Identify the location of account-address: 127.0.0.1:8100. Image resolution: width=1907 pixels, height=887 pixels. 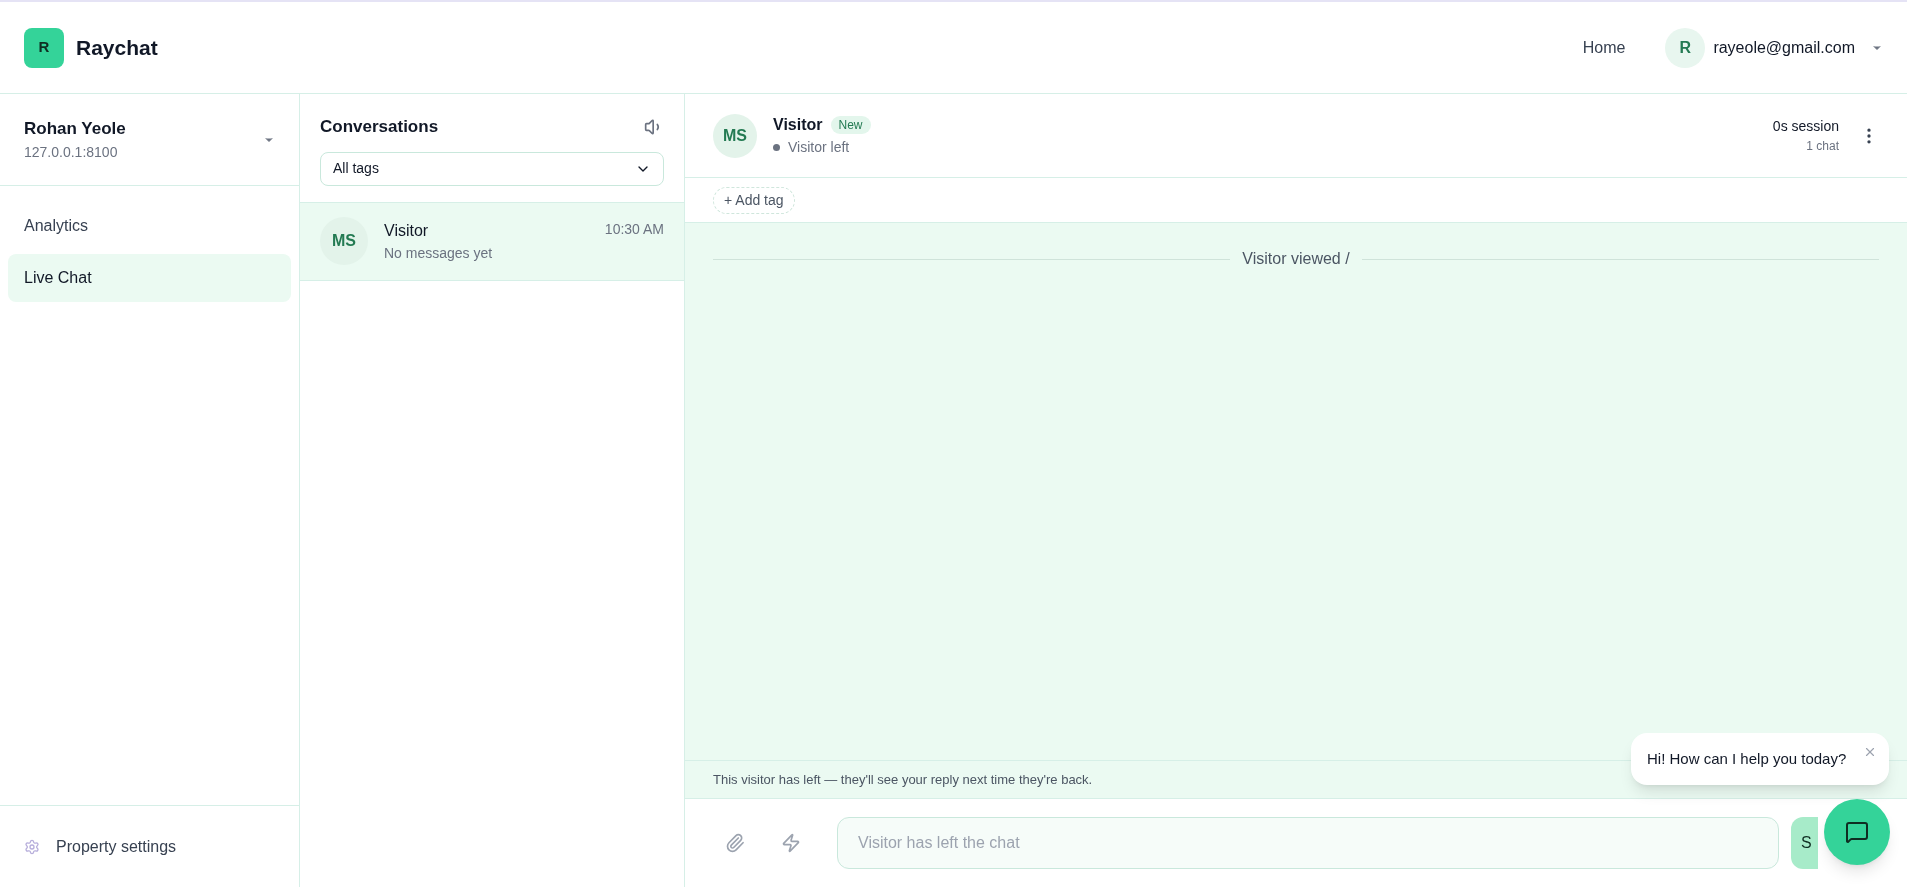
(71, 152).